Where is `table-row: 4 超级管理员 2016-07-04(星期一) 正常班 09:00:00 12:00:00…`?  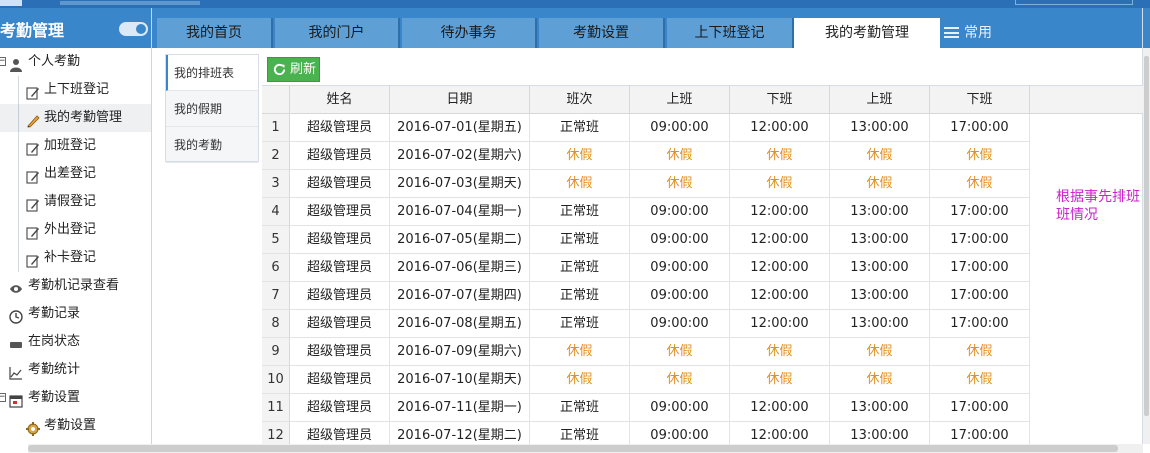 table-row: 4 超级管理员 2016-07-04(星期一) 正常班 09:00:00 12:00:00… is located at coordinates (702, 212).